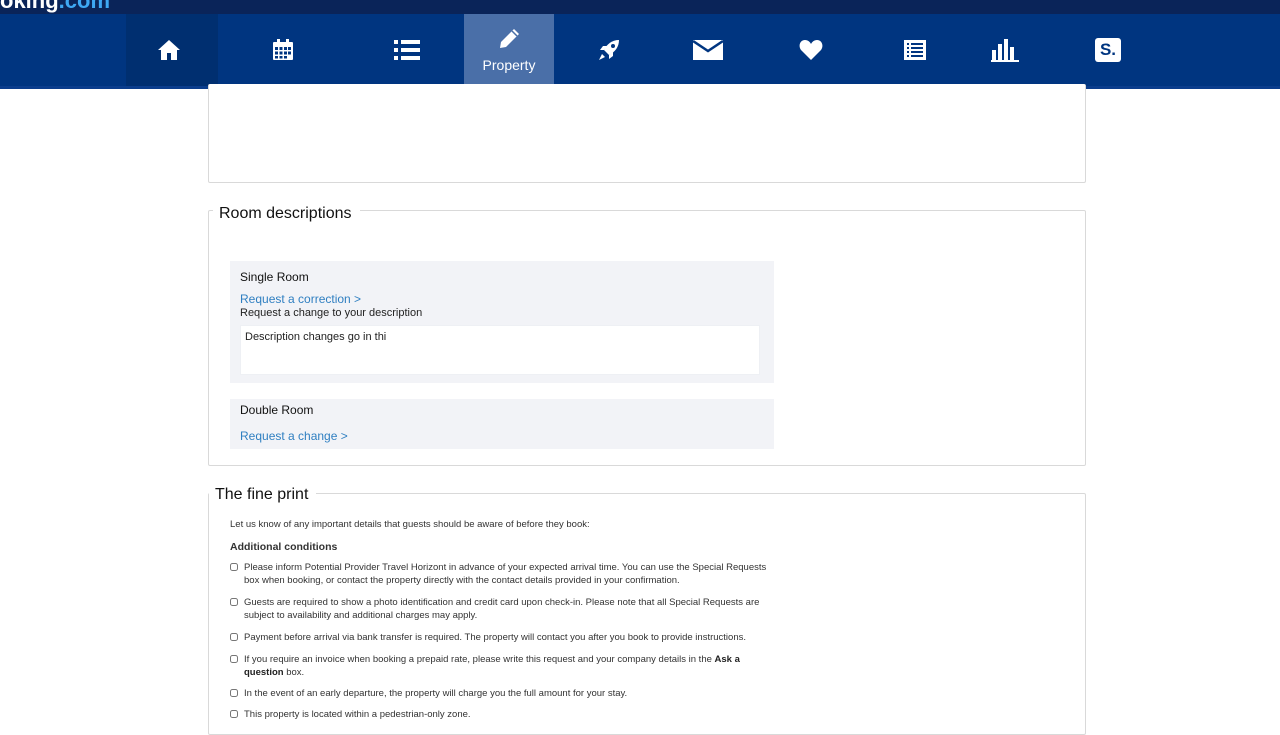 The width and height of the screenshot is (1280, 735). I want to click on nav-item-s-app: S., so click(1108, 50).